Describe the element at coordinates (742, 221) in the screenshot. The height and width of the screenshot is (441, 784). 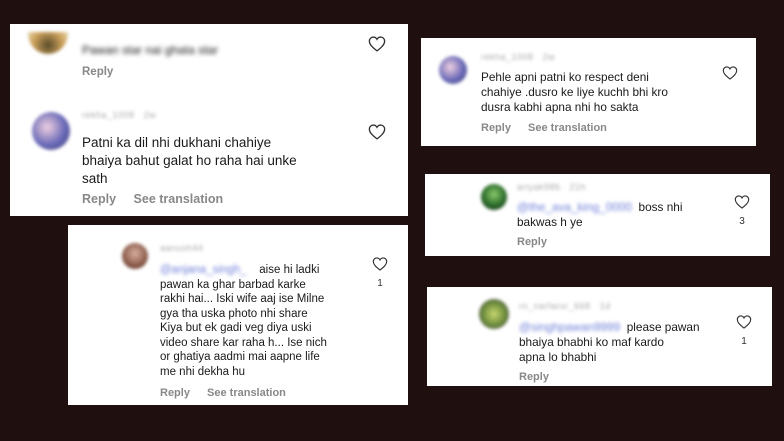
I see `like-count: 3` at that location.